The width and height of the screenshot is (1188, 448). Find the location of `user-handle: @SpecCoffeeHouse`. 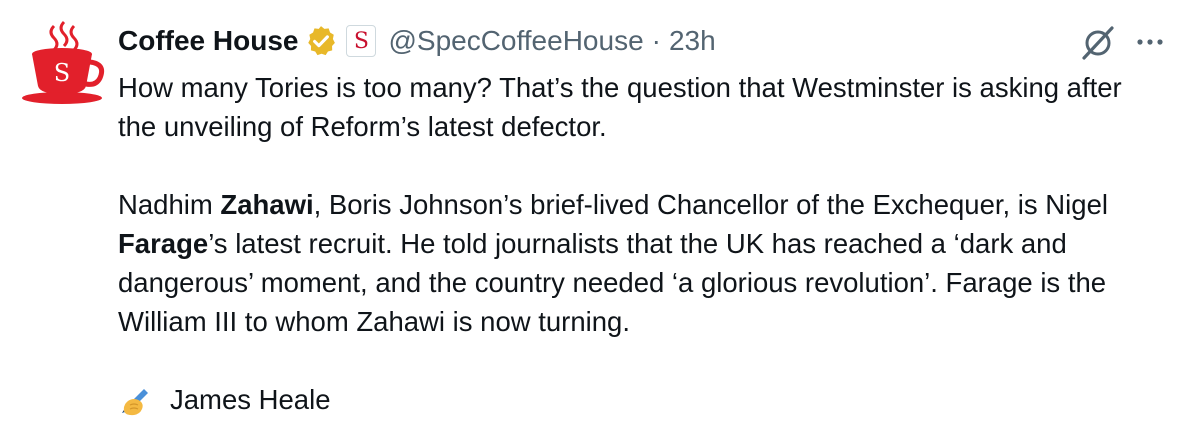

user-handle: @SpecCoffeeHouse is located at coordinates (515, 41).